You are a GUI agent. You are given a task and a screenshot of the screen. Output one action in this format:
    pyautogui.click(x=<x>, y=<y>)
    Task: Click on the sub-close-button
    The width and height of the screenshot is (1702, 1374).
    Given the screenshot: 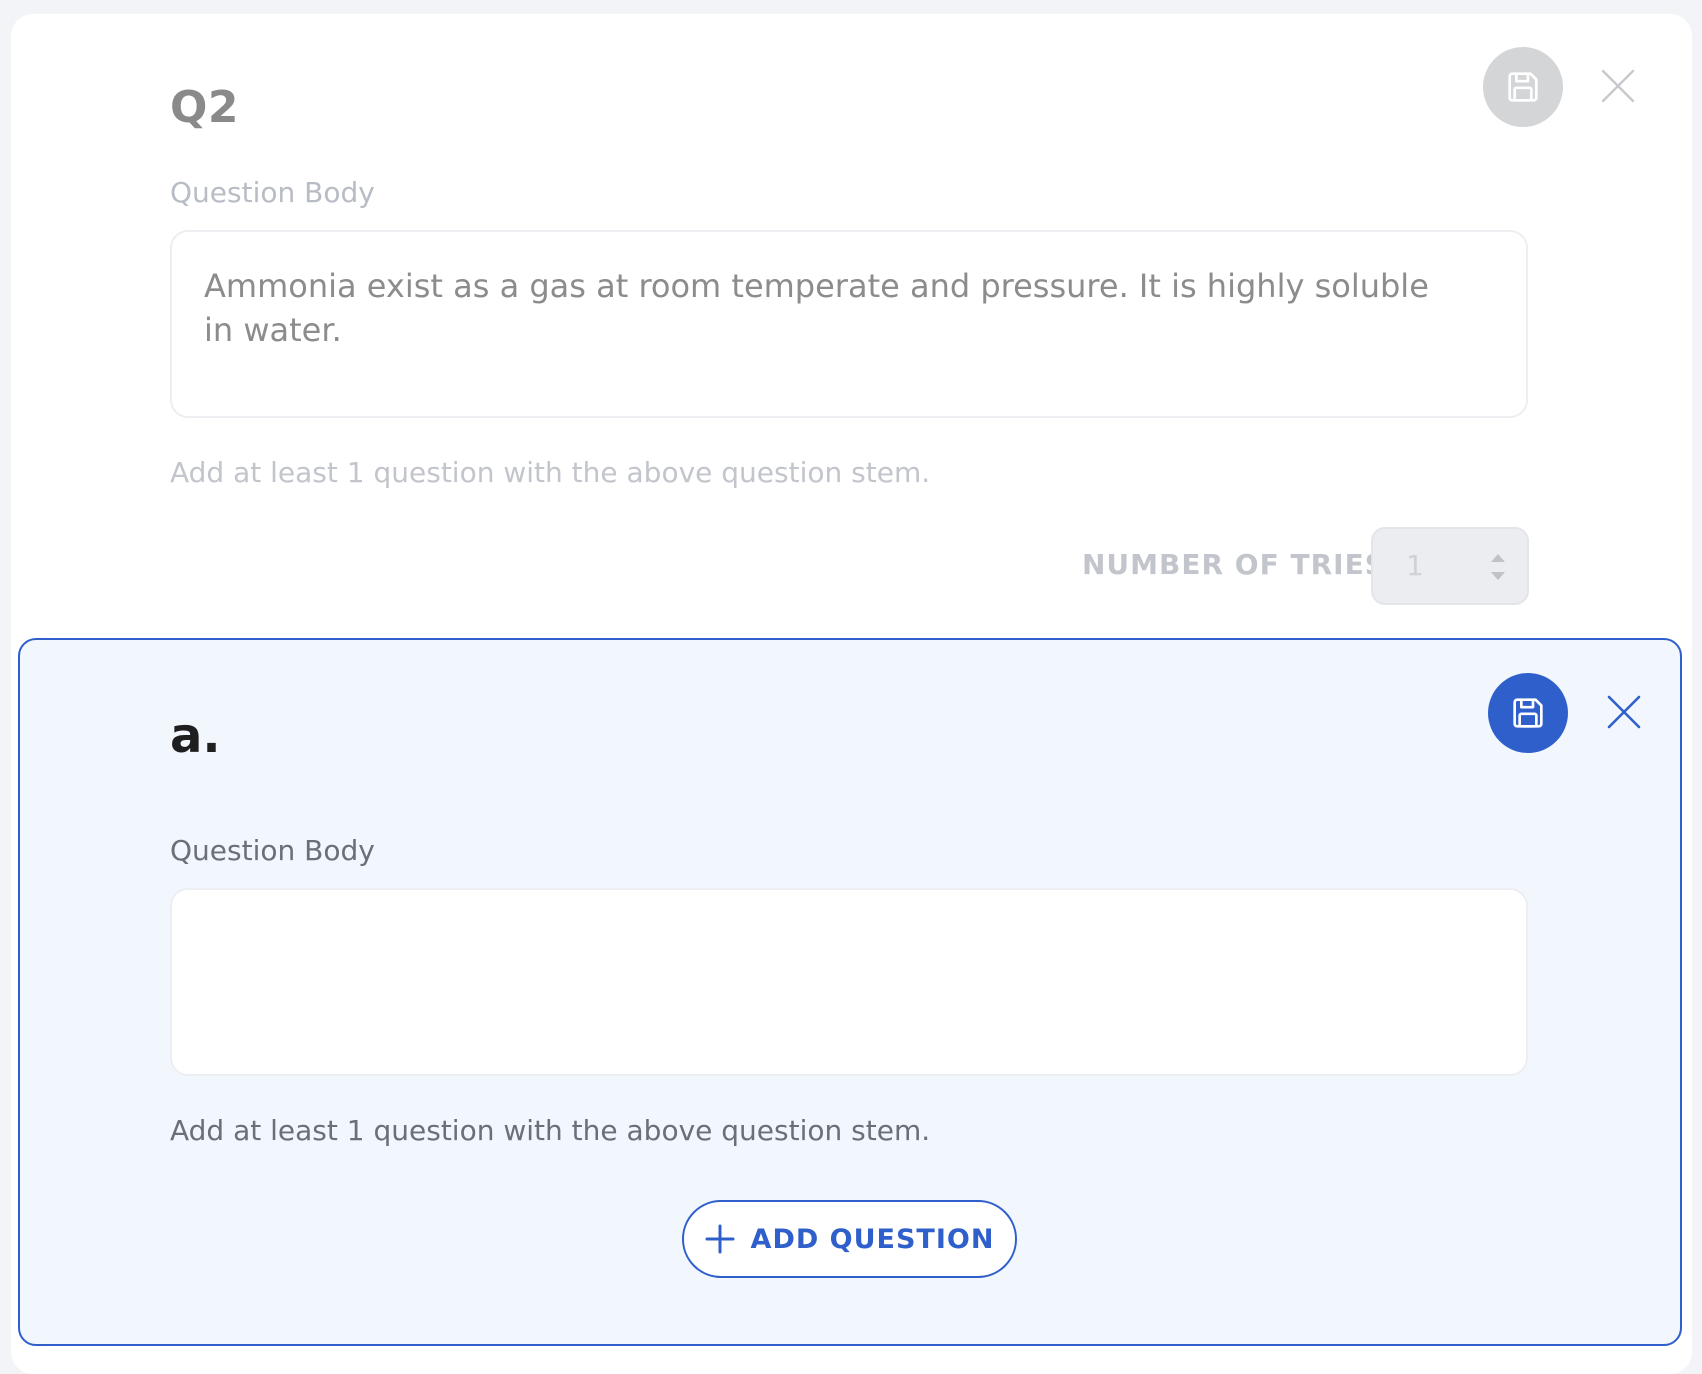 What is the action you would take?
    pyautogui.click(x=1624, y=712)
    